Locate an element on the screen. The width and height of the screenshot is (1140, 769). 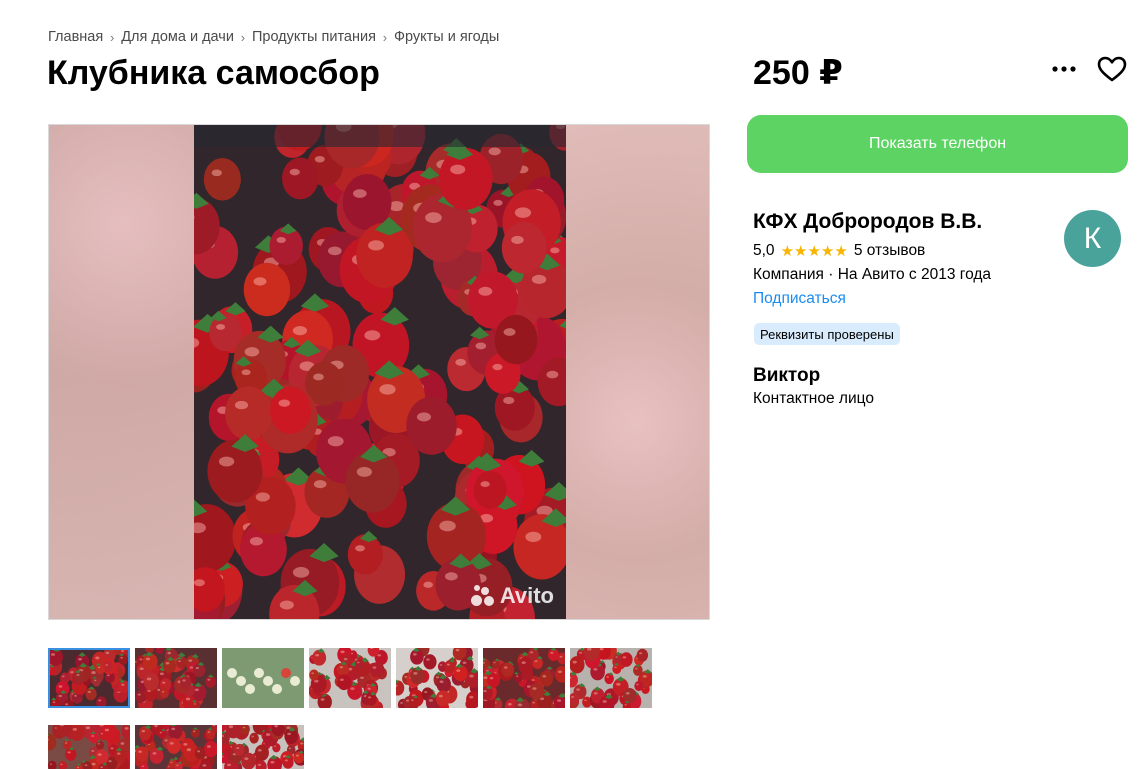
avito-watermark: Avito is located at coordinates (512, 596).